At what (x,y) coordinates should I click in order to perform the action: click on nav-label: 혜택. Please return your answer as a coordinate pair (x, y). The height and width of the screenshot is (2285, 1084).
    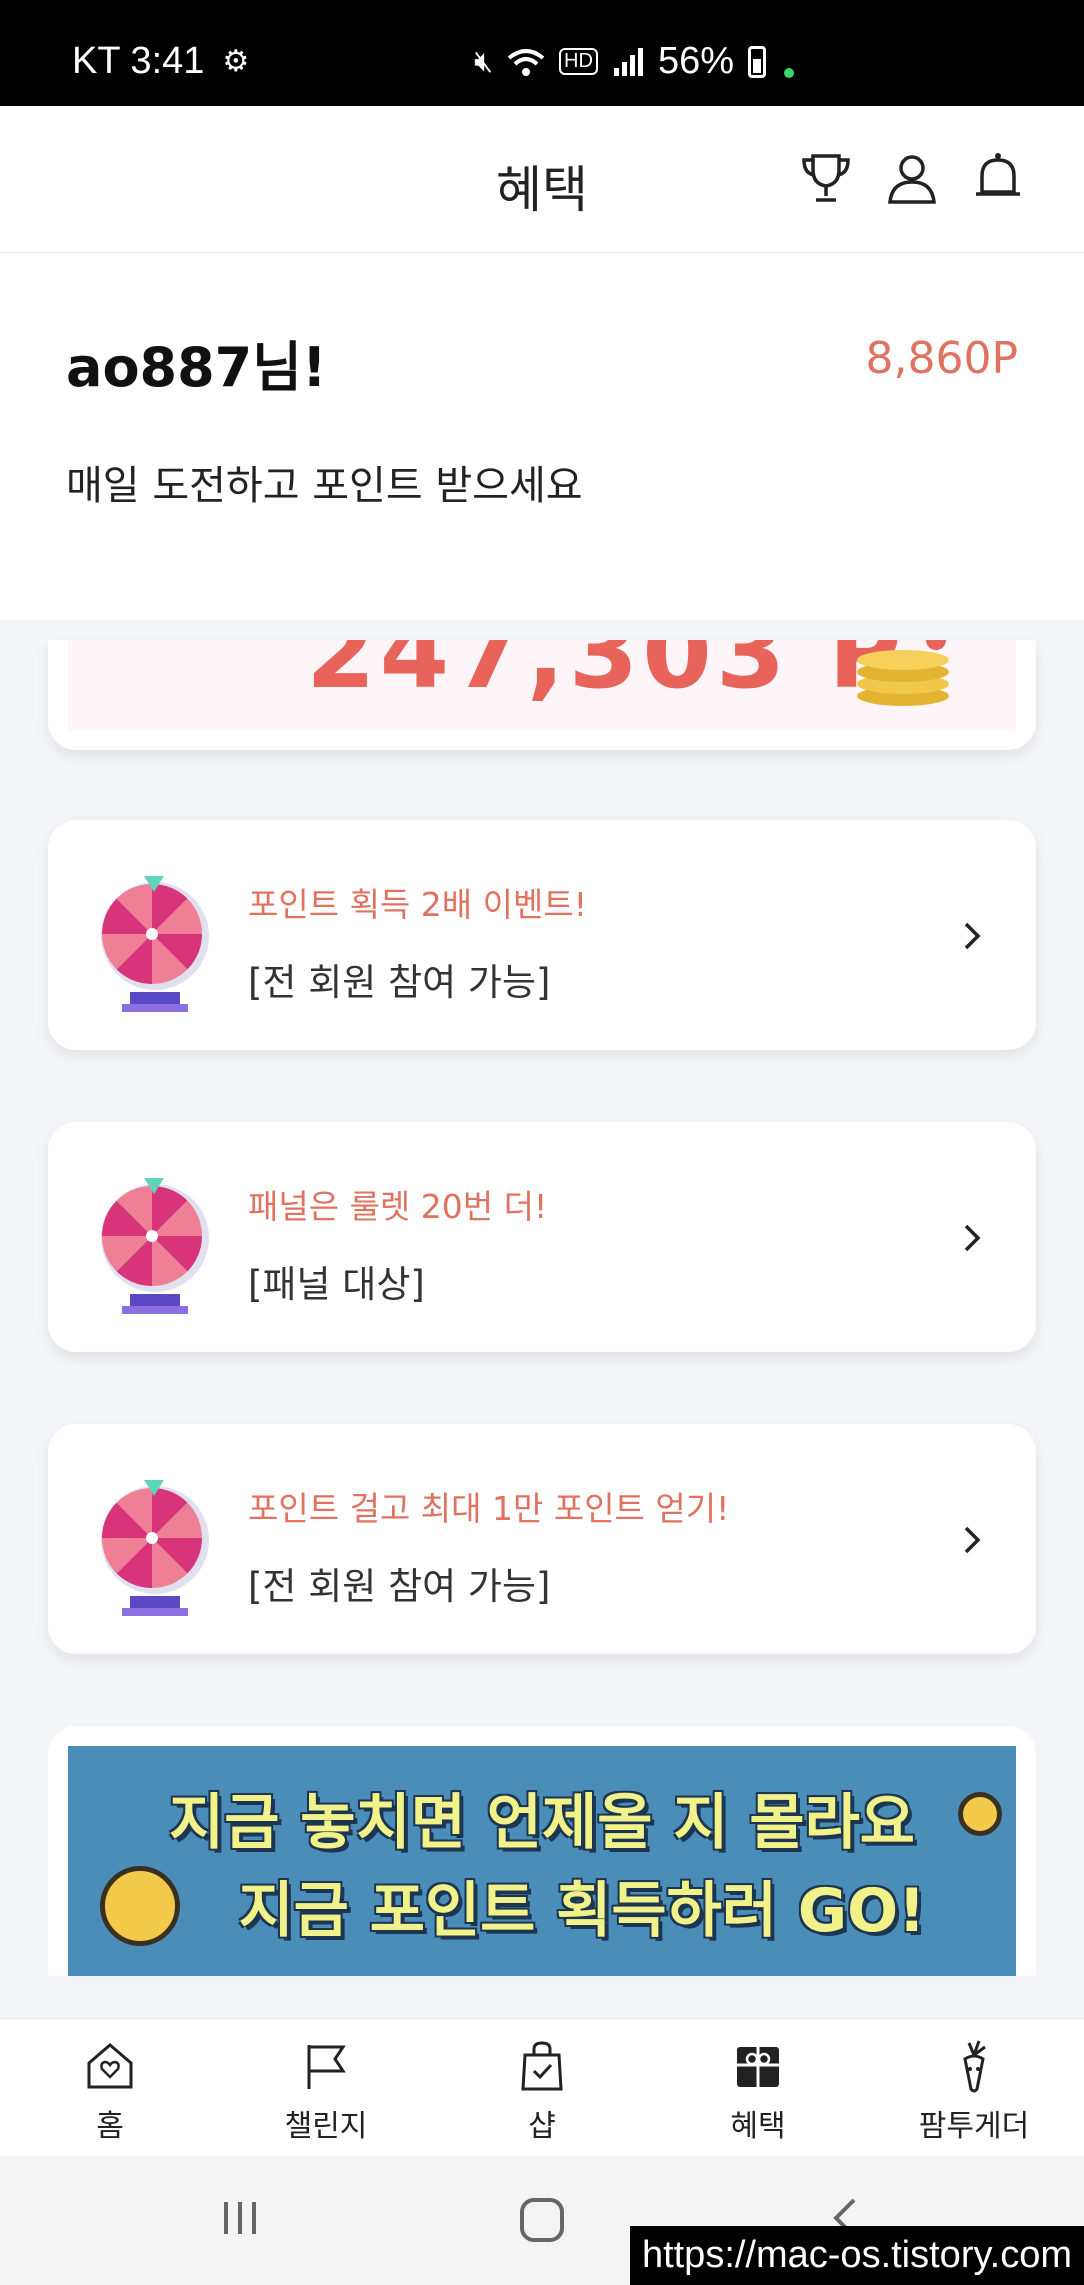
    Looking at the image, I should click on (758, 2126).